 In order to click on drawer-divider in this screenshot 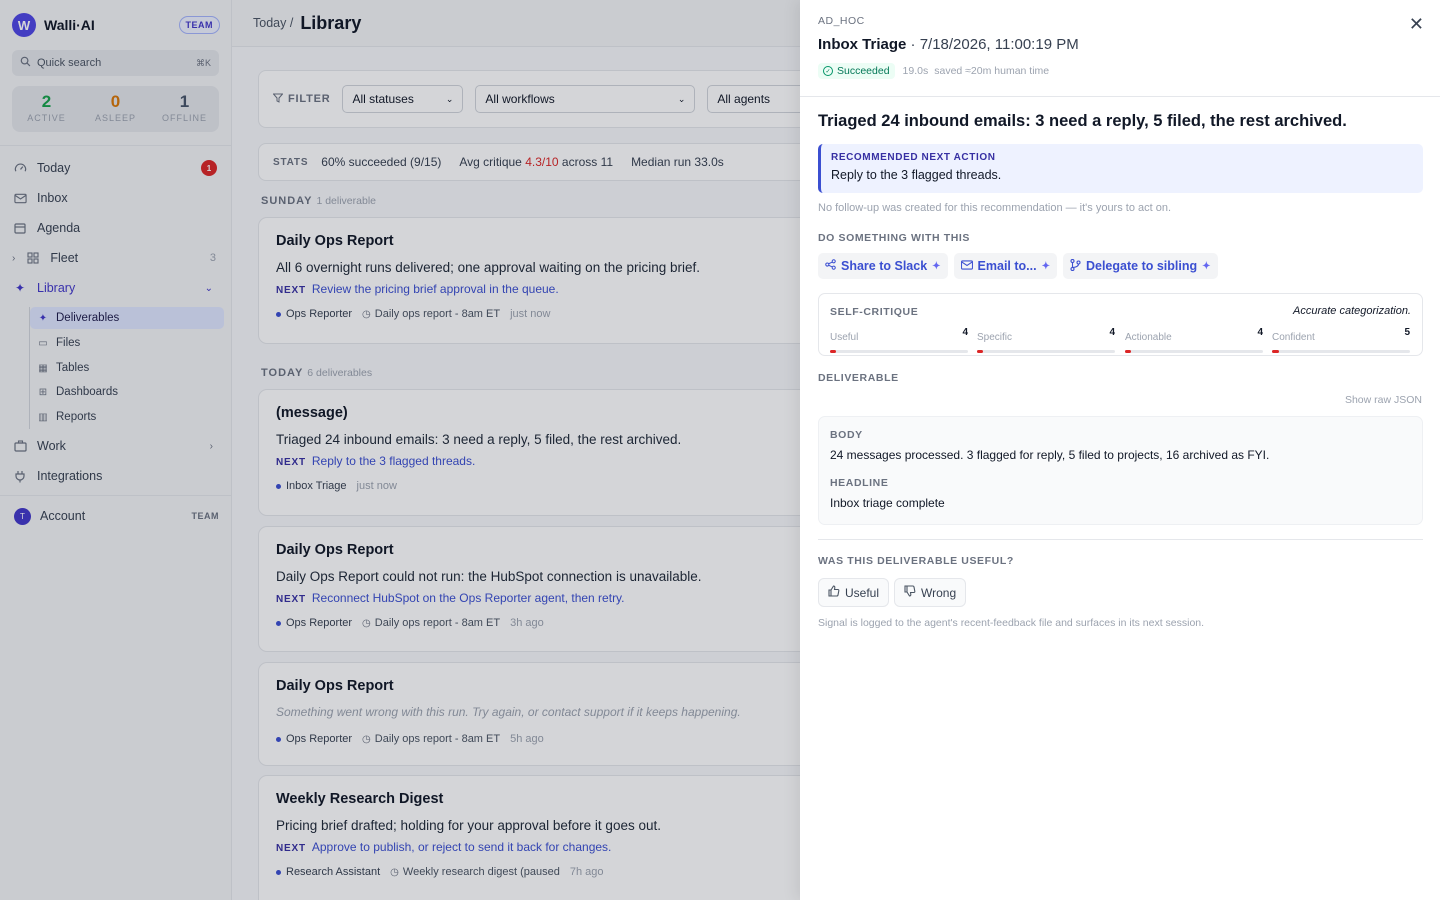, I will do `click(1120, 539)`.